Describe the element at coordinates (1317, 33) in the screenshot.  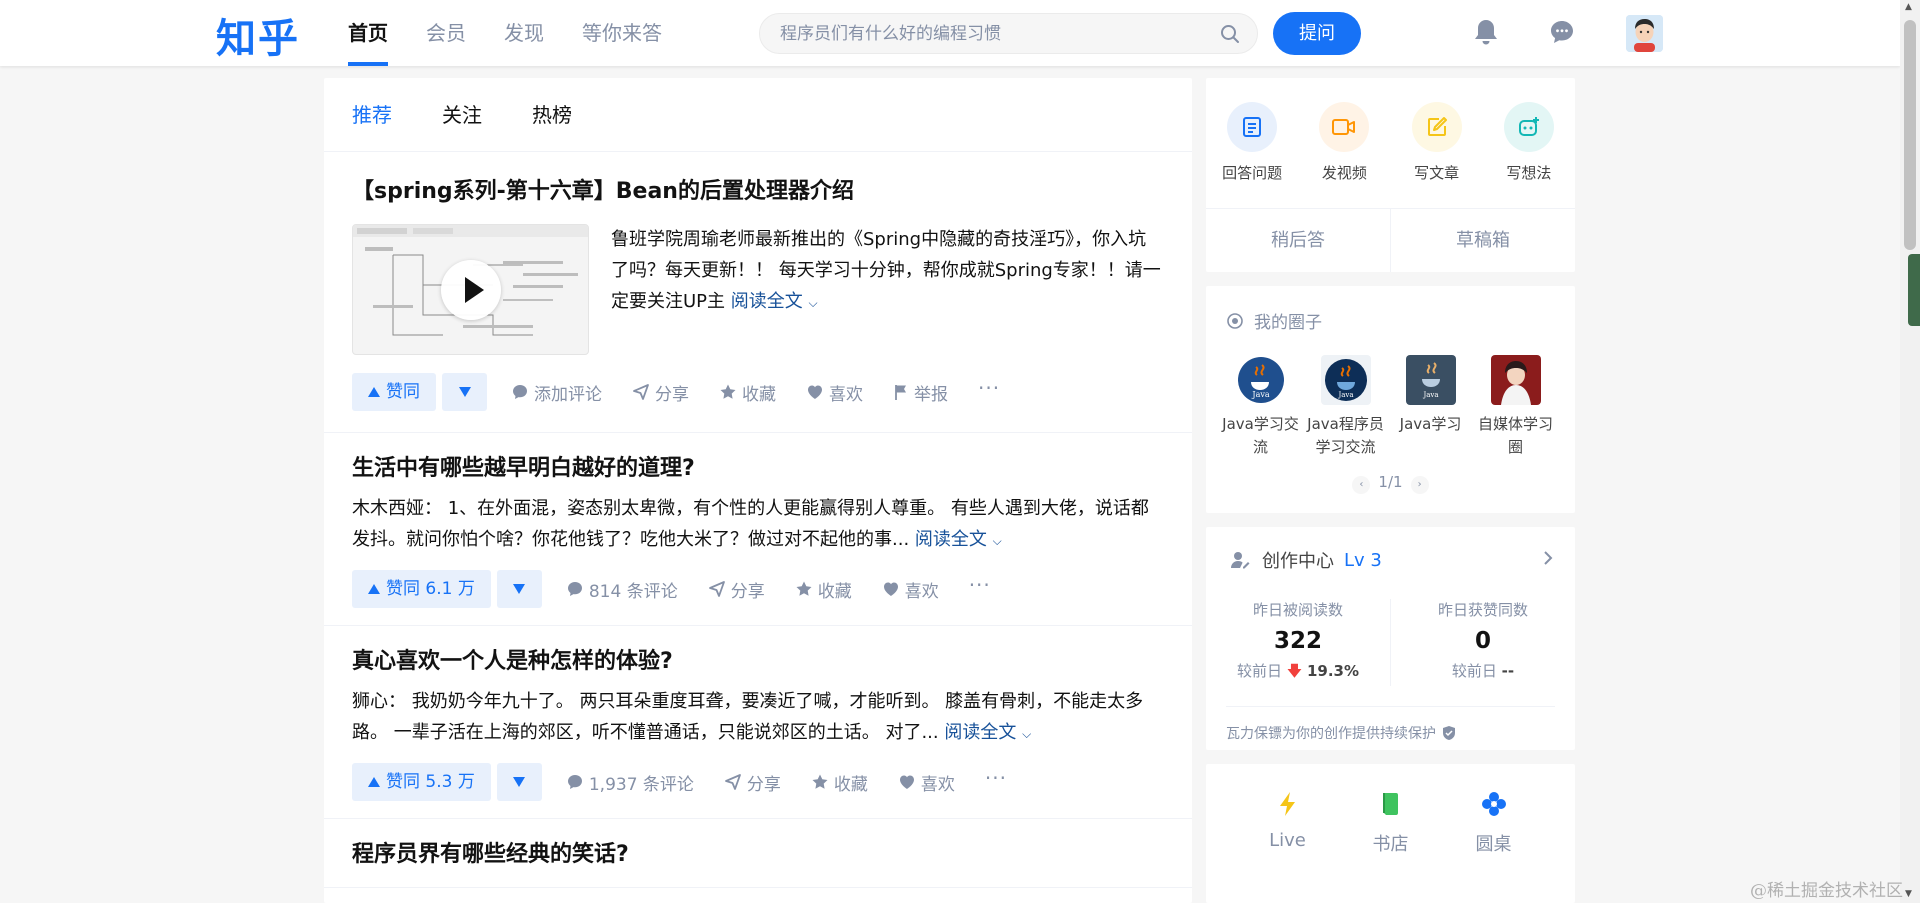
I see `ask-question-button: 提问` at that location.